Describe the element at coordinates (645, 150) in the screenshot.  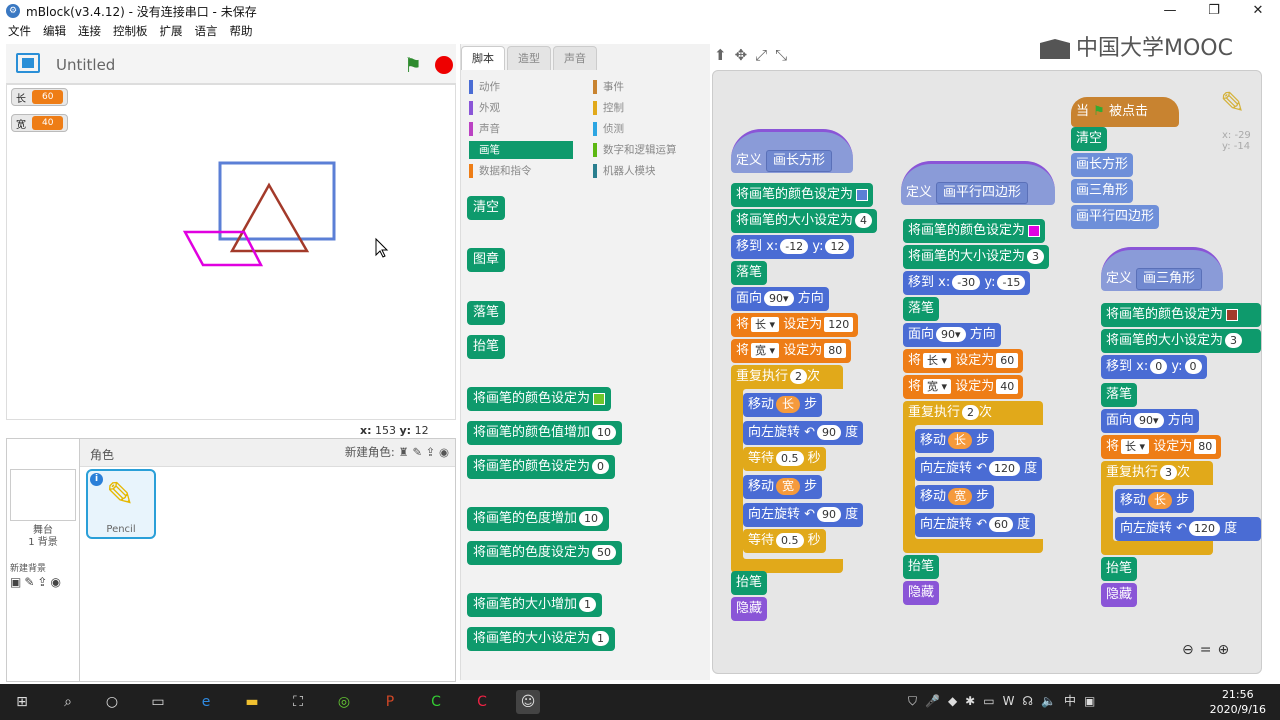
I see `category-operators: 数字和逻辑运算` at that location.